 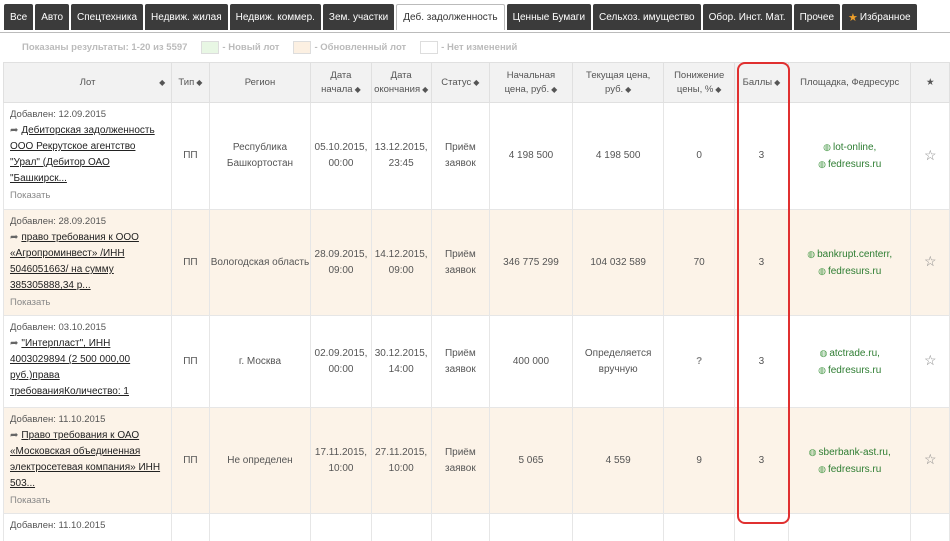 I want to click on tab-other: Прочее, so click(x=817, y=17).